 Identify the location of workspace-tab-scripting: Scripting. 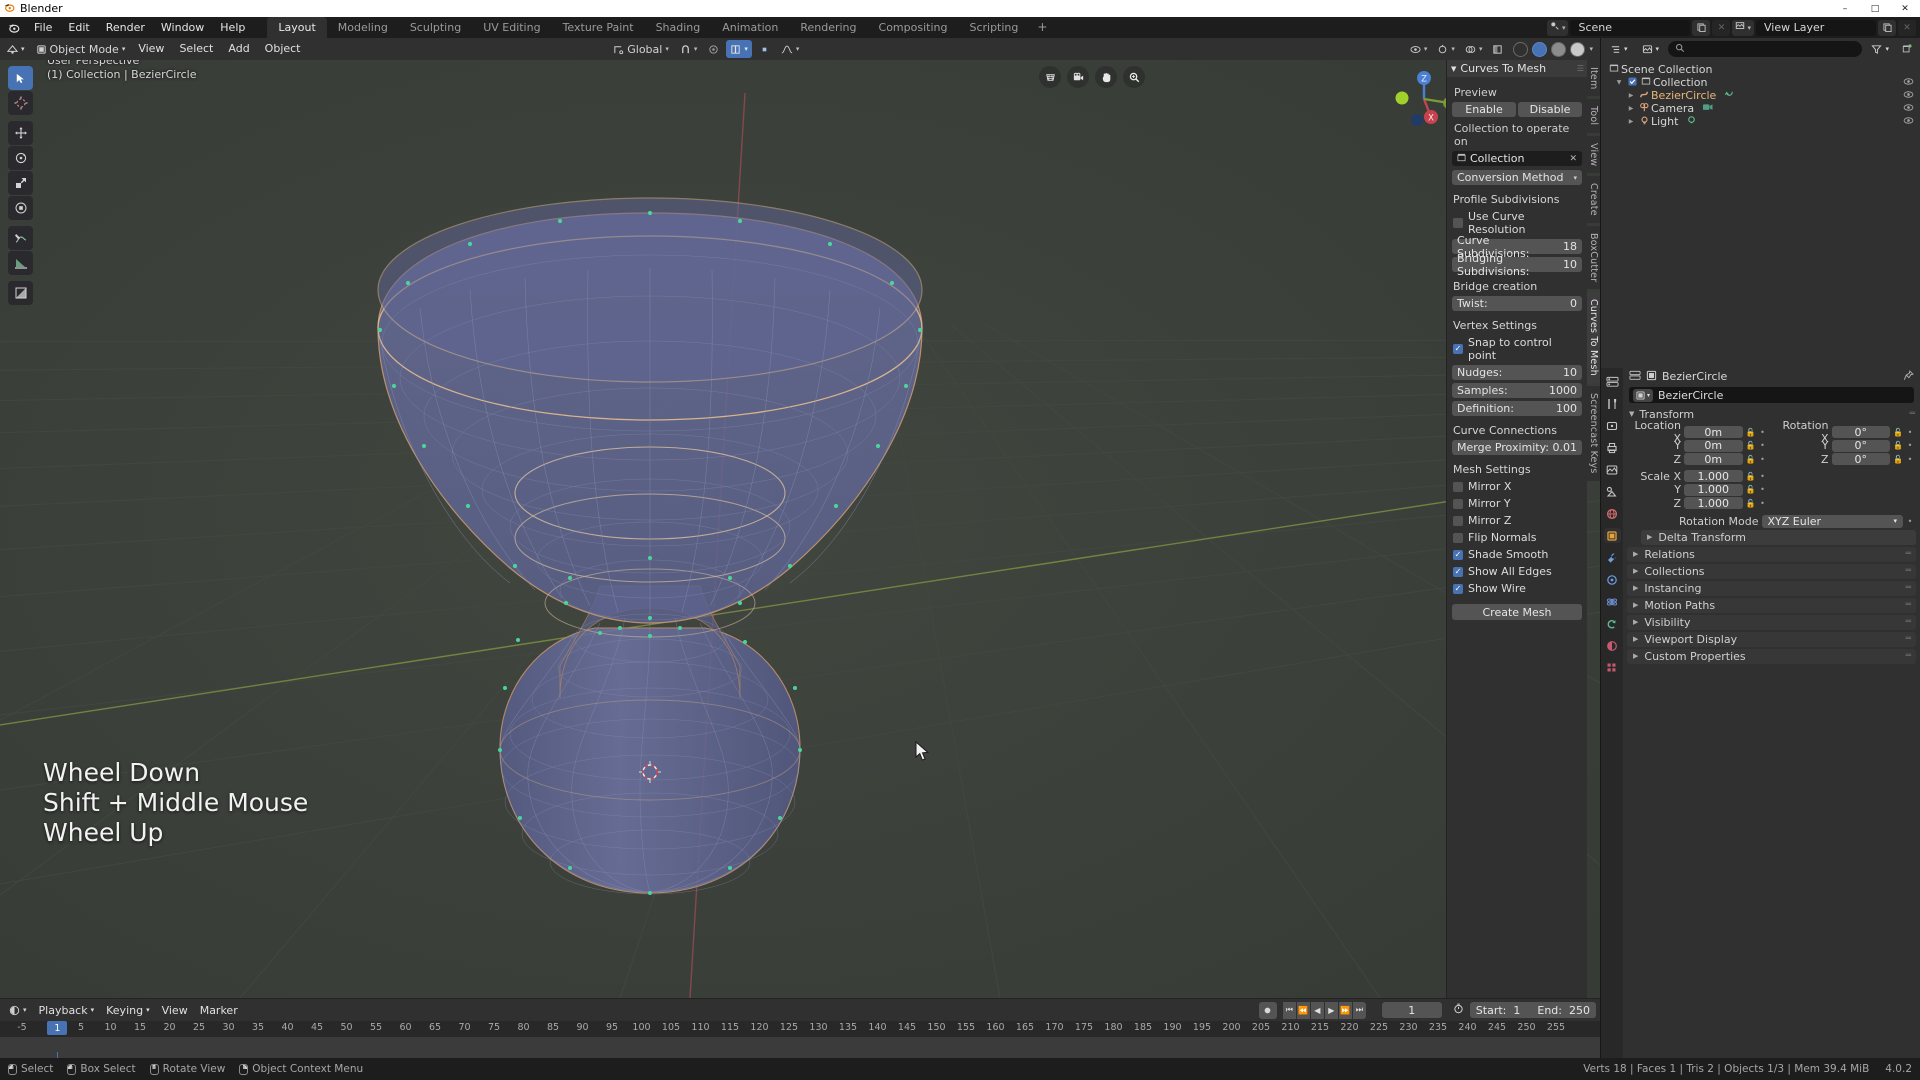
(993, 27).